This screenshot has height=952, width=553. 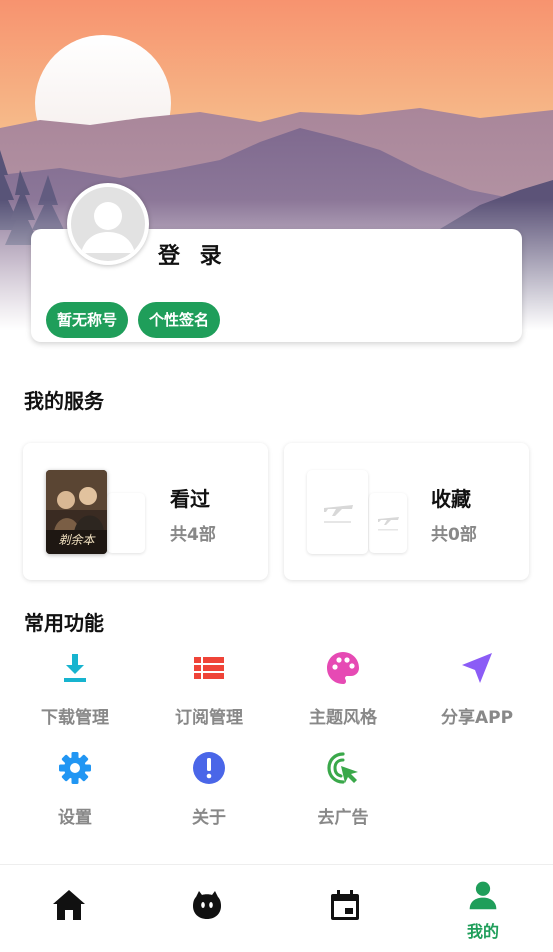 What do you see at coordinates (209, 695) in the screenshot?
I see `subscription-manager-button: 订阅管理` at bounding box center [209, 695].